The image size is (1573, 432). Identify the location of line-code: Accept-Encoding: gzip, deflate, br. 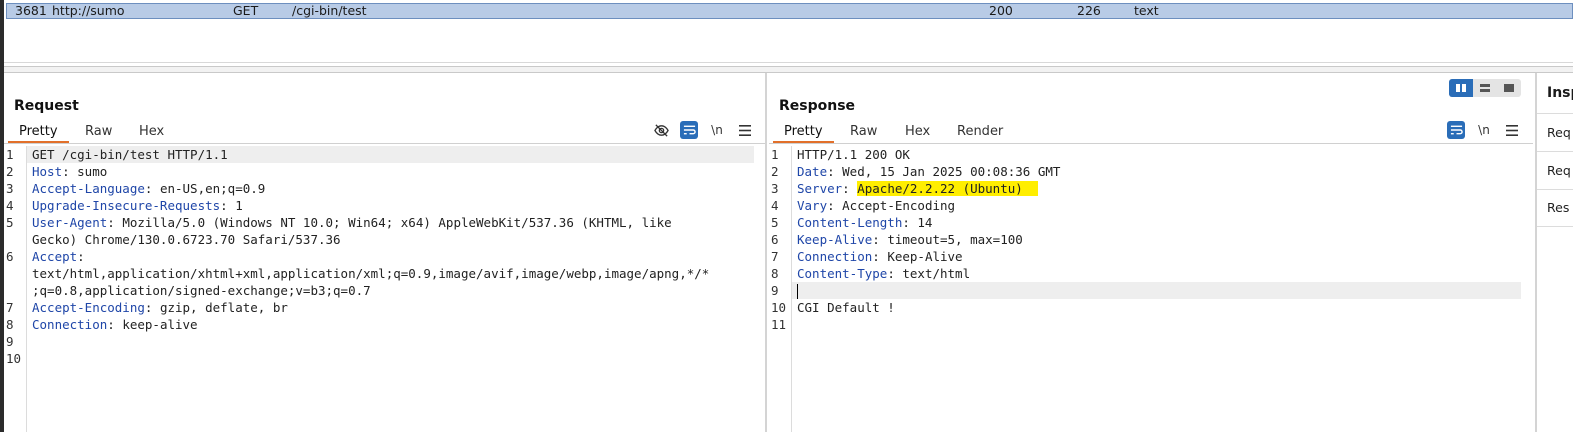
(160, 307).